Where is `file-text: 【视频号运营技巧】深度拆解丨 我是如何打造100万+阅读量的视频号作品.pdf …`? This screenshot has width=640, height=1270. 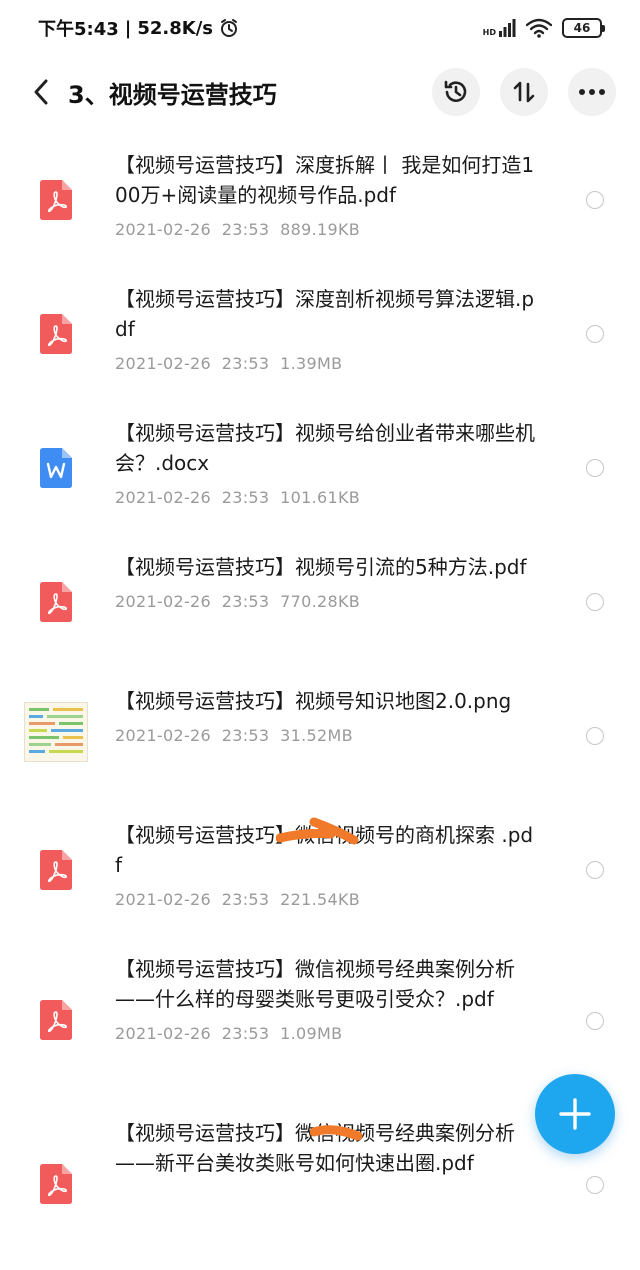
file-text: 【视频号运营技巧】深度拆解丨 我是如何打造100万+阅读量的视频号作品.pdf … is located at coordinates (325, 194).